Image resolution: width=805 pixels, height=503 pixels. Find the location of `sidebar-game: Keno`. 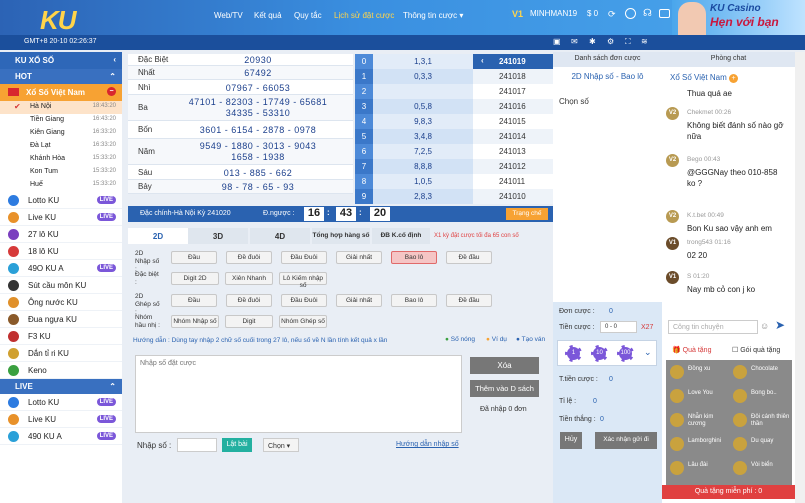

sidebar-game: Keno is located at coordinates (61, 370).